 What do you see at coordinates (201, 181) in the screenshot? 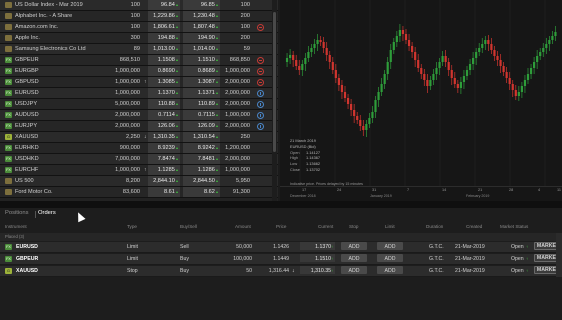
I see `ask-price-button: 2,844.50 ▴` at bounding box center [201, 181].